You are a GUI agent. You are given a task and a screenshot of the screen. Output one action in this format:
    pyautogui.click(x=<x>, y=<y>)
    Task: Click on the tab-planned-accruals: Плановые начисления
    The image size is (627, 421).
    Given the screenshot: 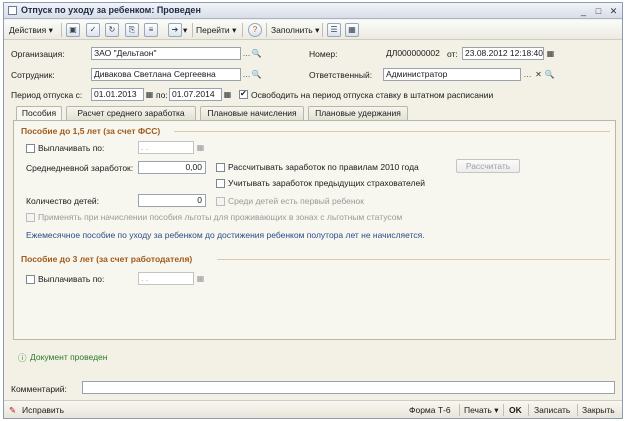 What is the action you would take?
    pyautogui.click(x=252, y=113)
    